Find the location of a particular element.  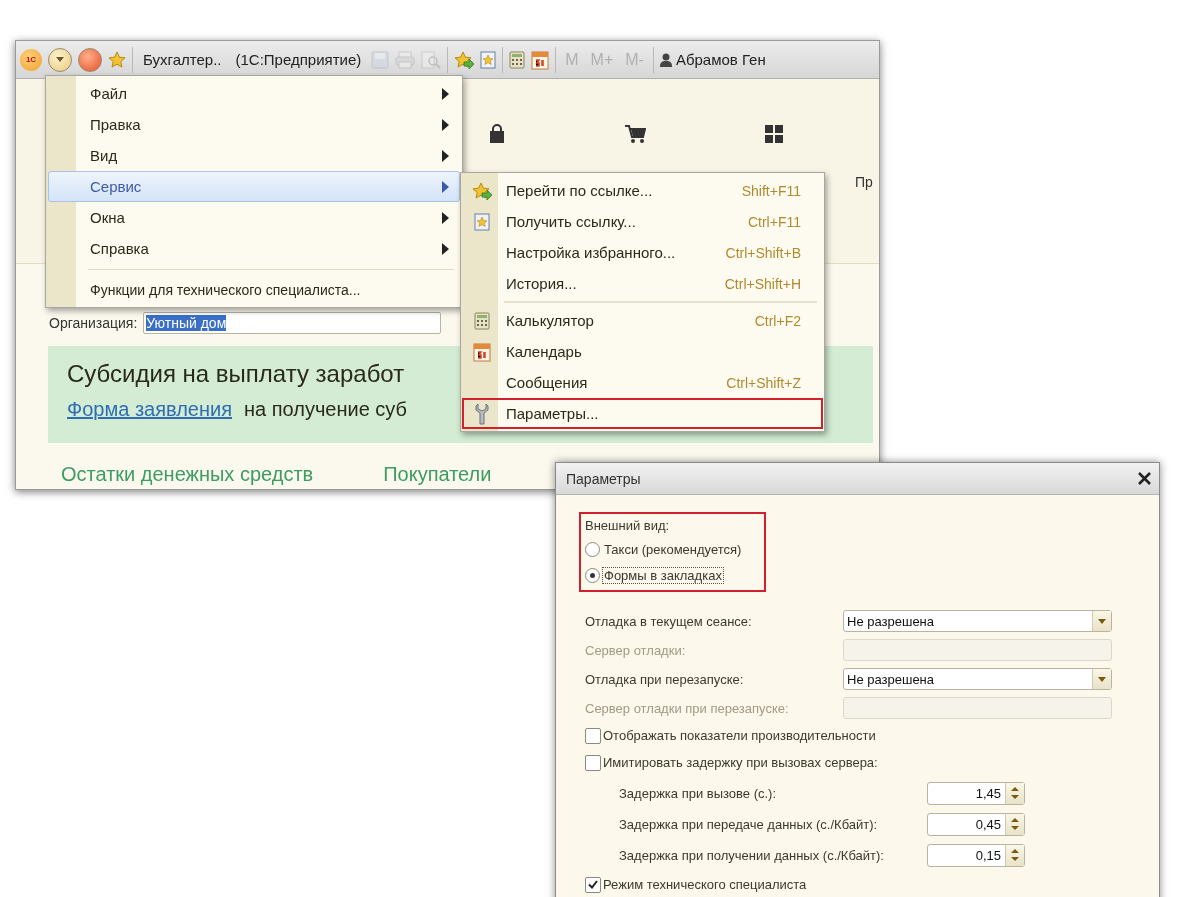

star-icon is located at coordinates (117, 59).